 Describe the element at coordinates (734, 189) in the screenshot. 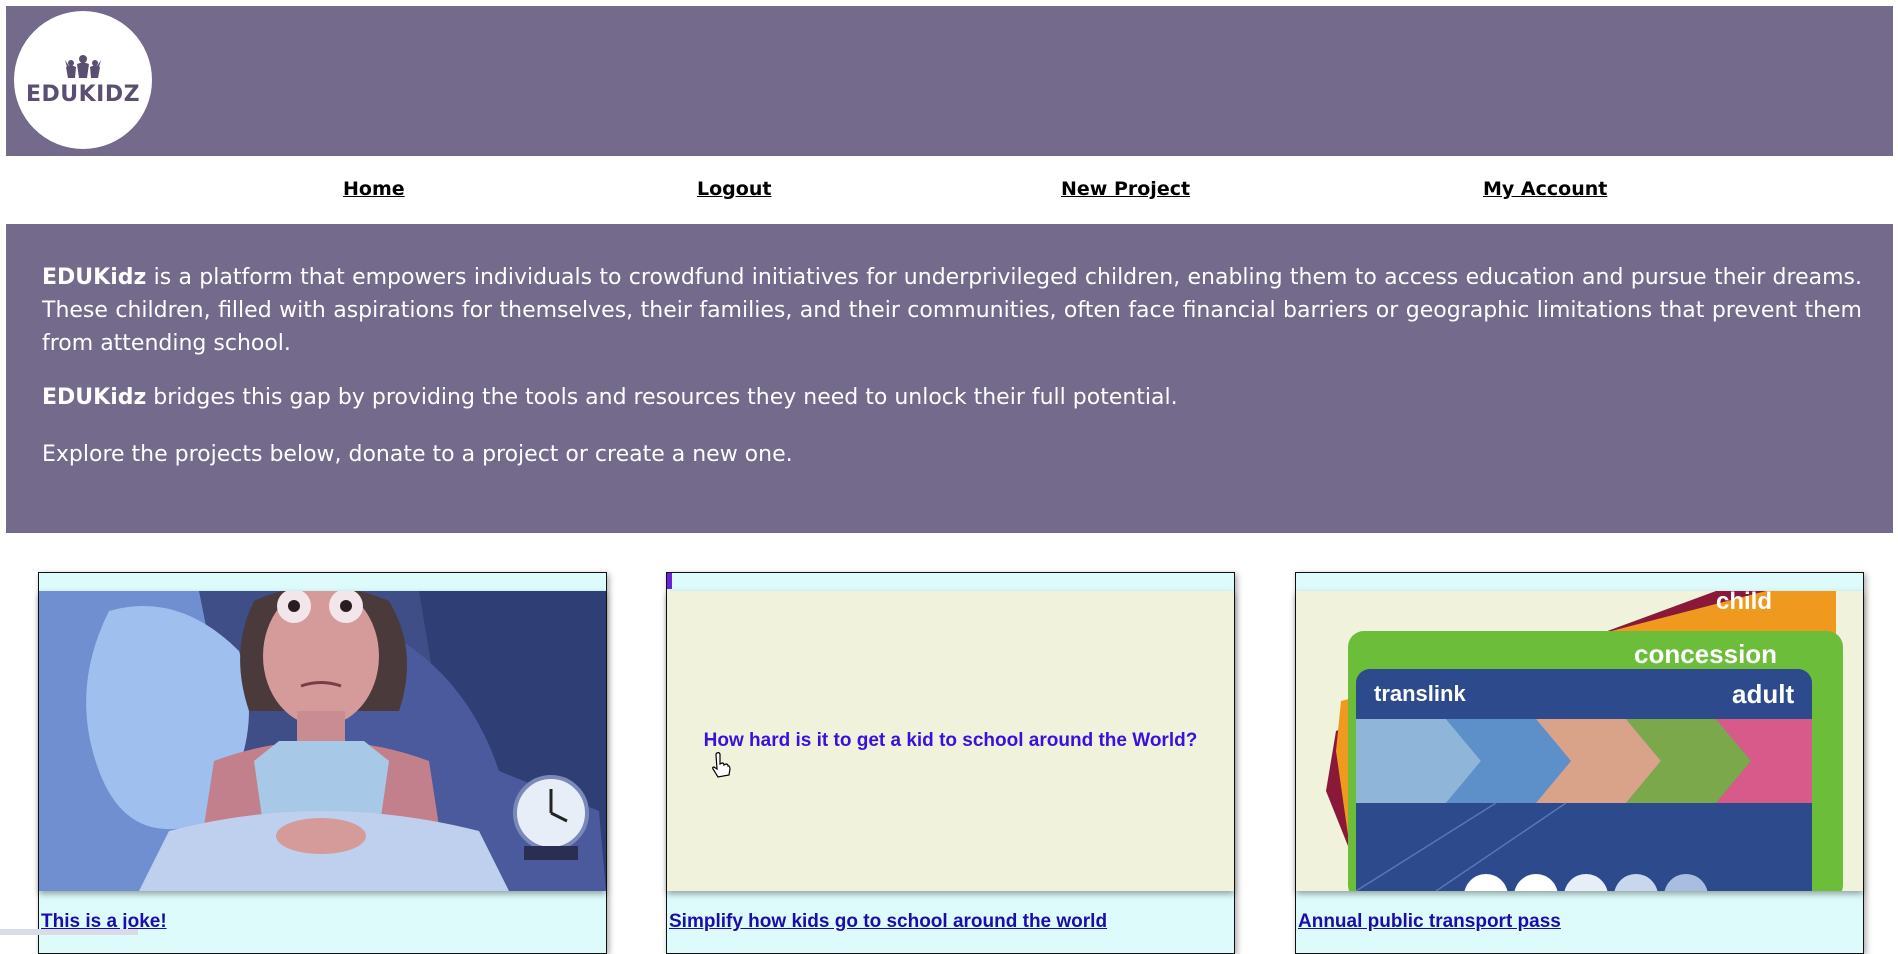

I see `nav-logout-link: Logout` at that location.